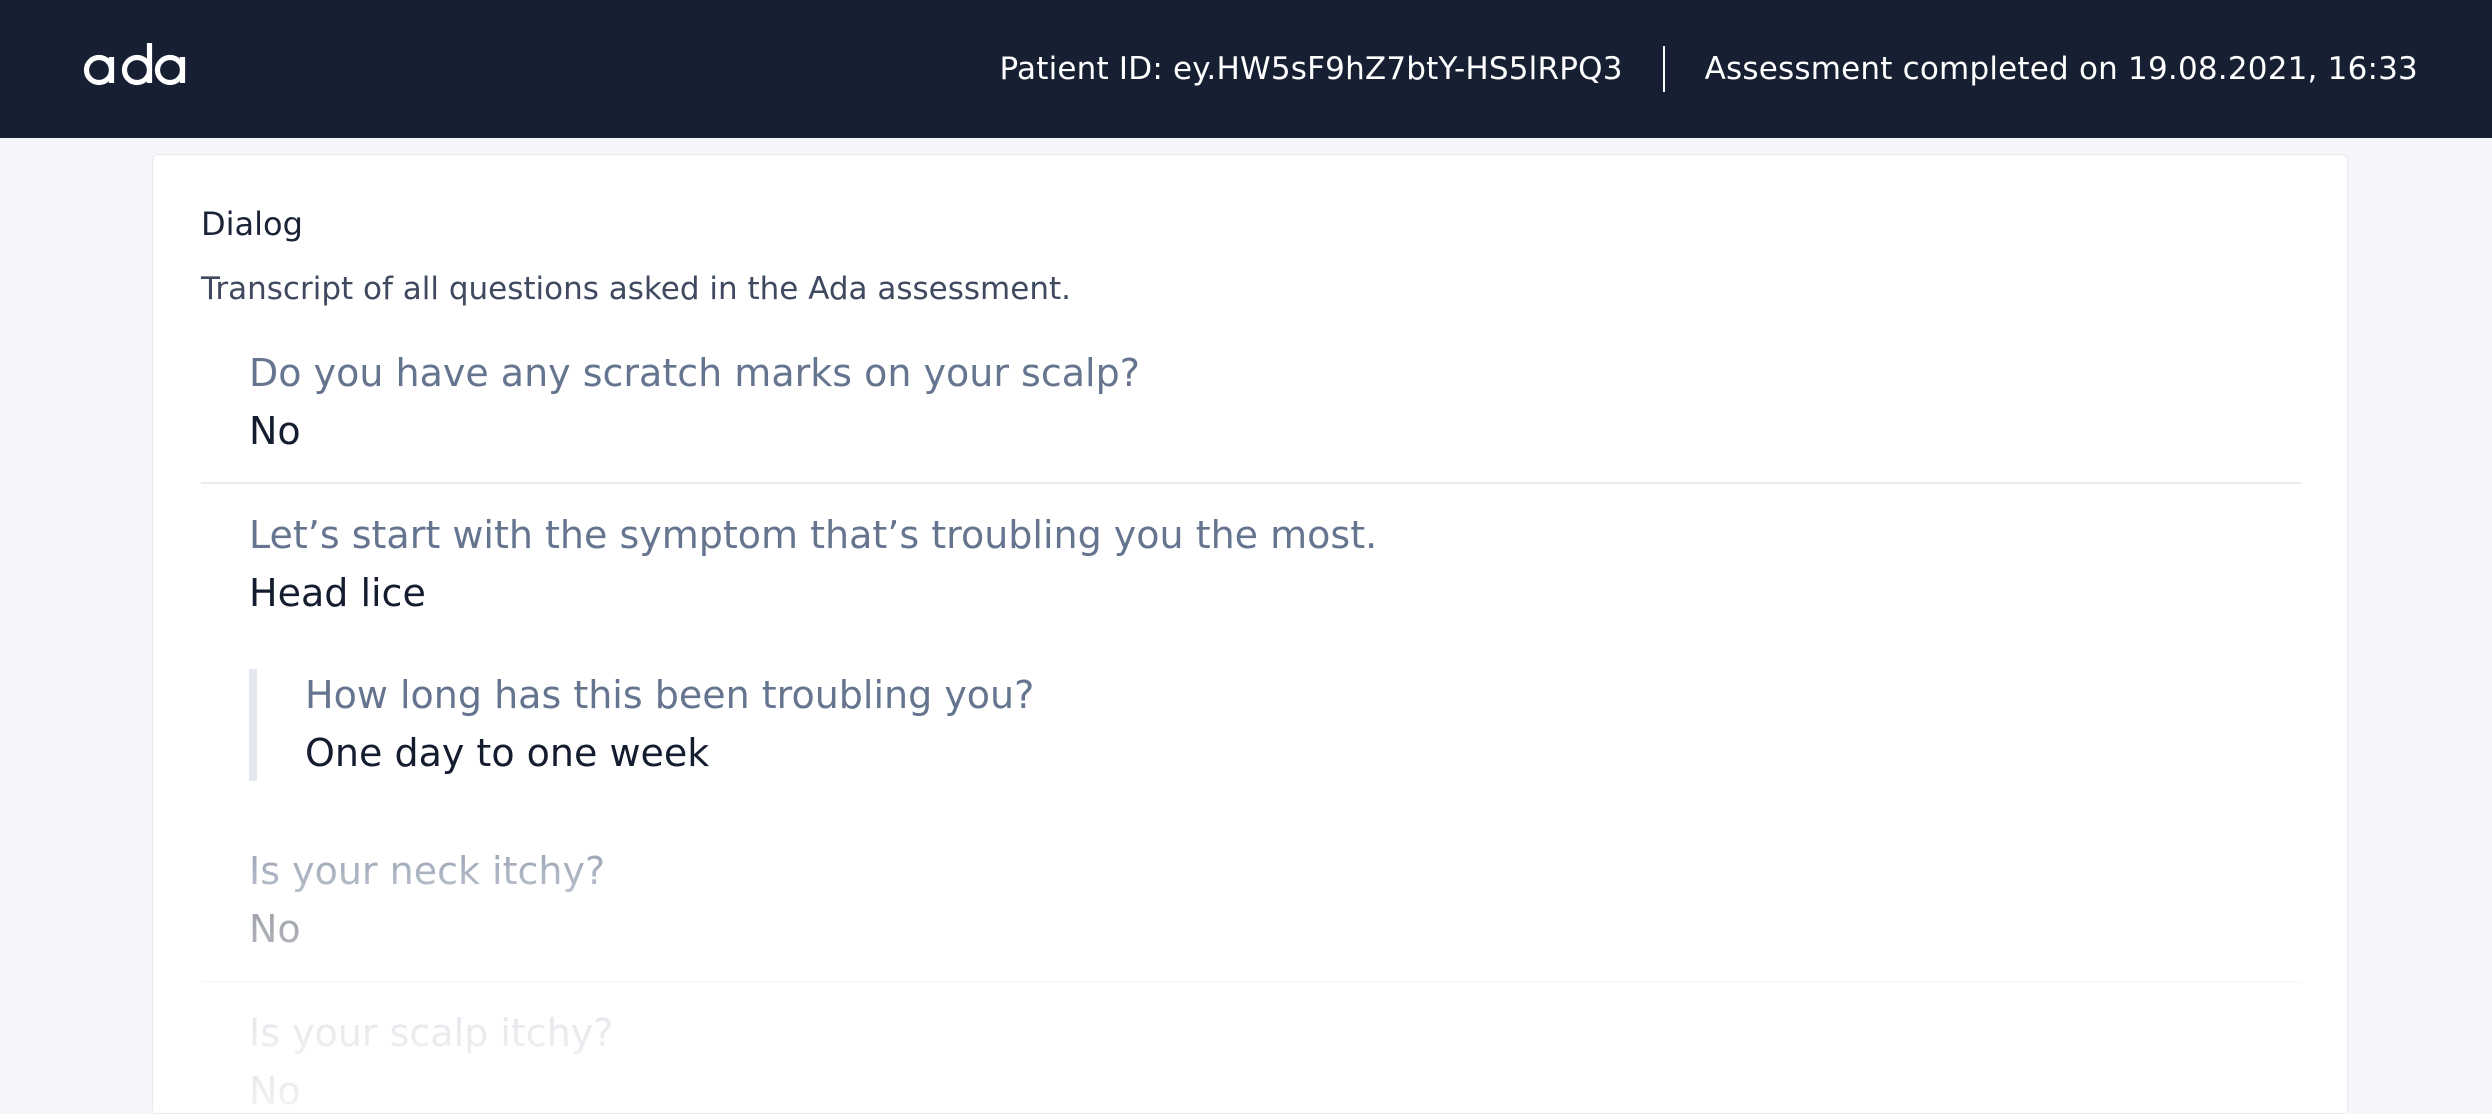 The height and width of the screenshot is (1114, 2492). What do you see at coordinates (252, 224) in the screenshot?
I see `section-title: Dialog` at bounding box center [252, 224].